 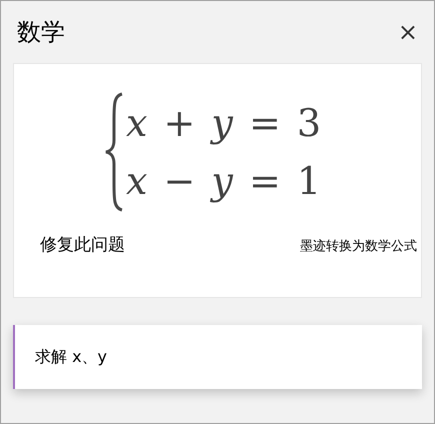 What do you see at coordinates (224, 123) in the screenshot?
I see `equation-line: x + y = 3` at bounding box center [224, 123].